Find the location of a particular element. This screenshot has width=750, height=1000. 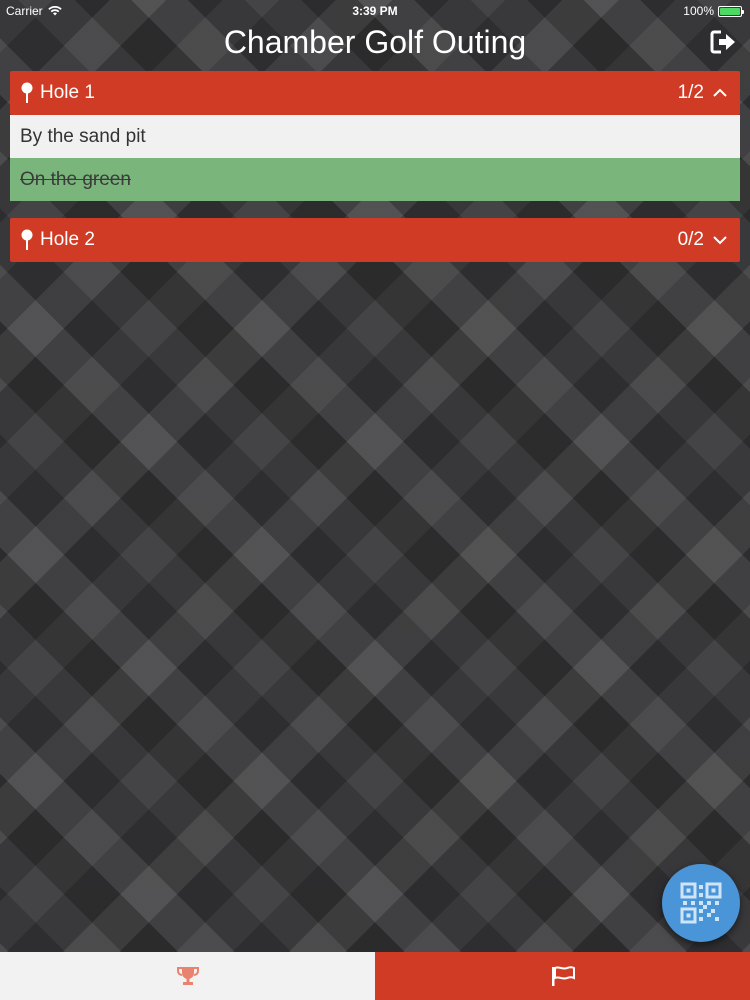

tab-holes is located at coordinates (562, 976).